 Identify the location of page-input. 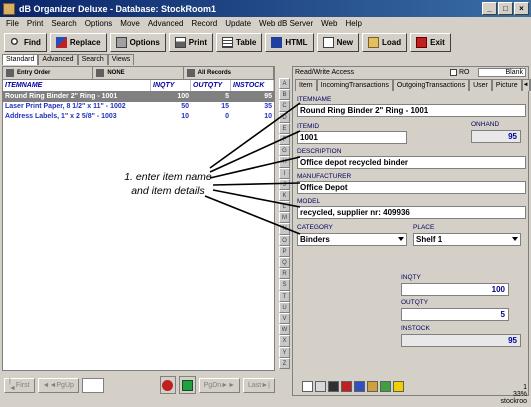
(92, 385).